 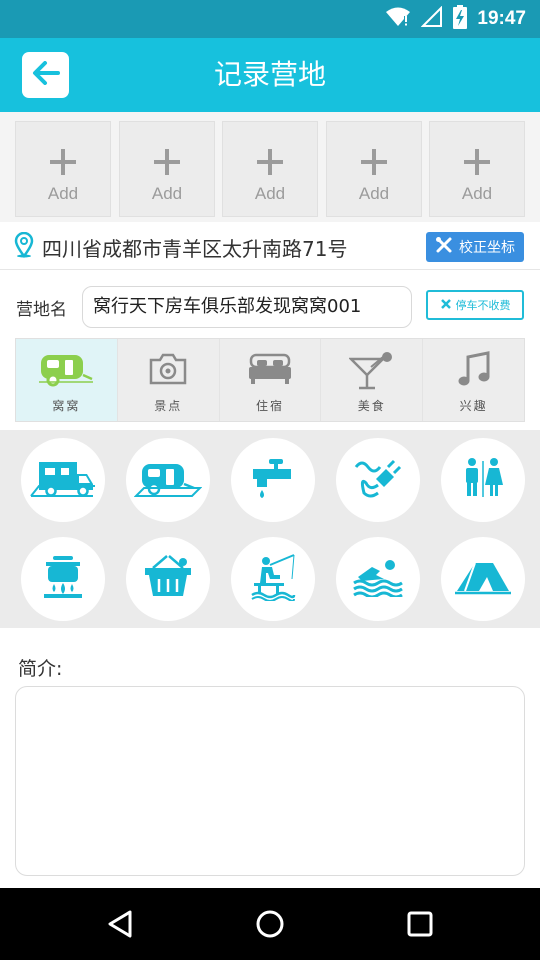 What do you see at coordinates (460, 19) in the screenshot?
I see `battery-charging-icon` at bounding box center [460, 19].